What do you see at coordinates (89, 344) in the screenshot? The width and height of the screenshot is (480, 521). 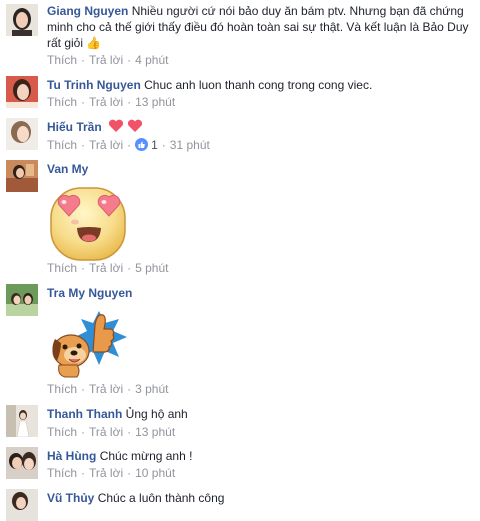 I see `dog-thumbs-up-sticker` at bounding box center [89, 344].